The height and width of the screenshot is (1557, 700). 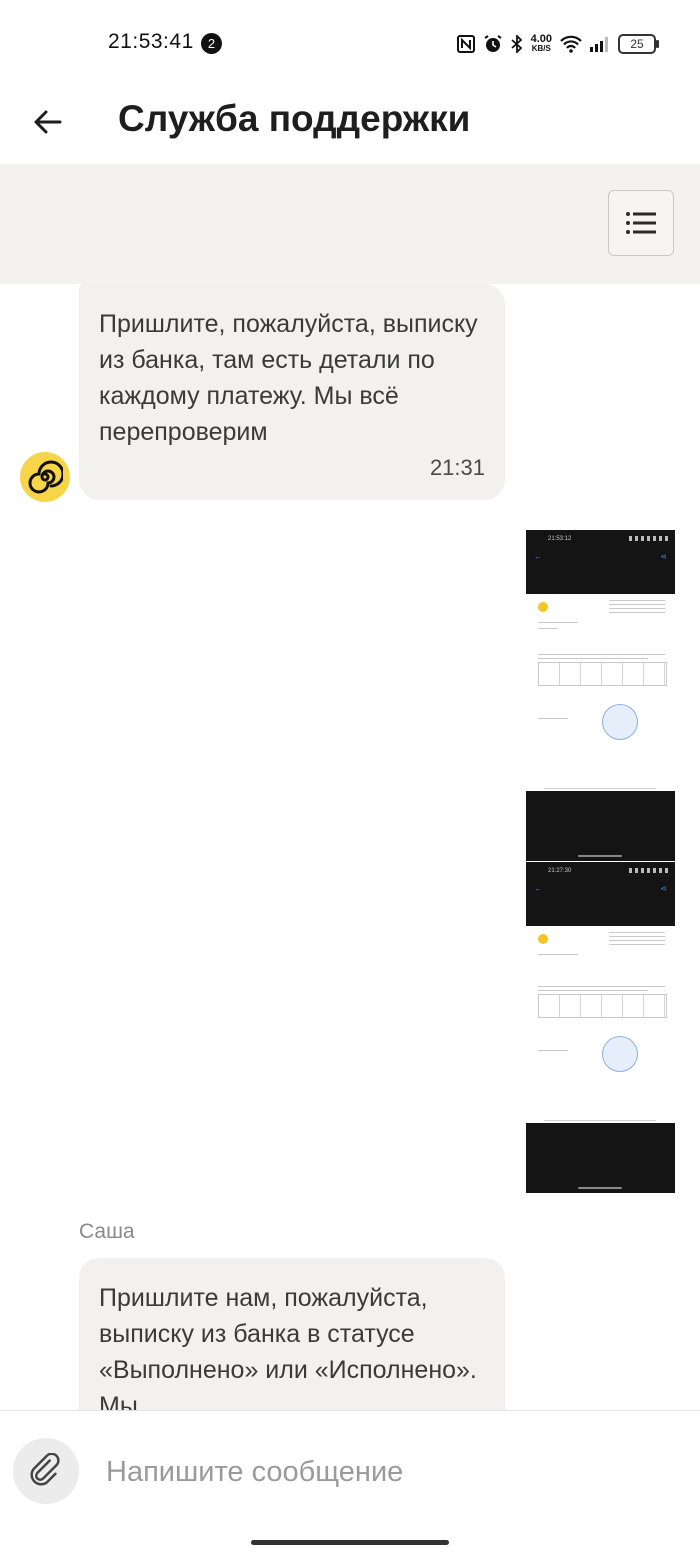 I want to click on app-header: Служба поддержки, so click(x=350, y=126).